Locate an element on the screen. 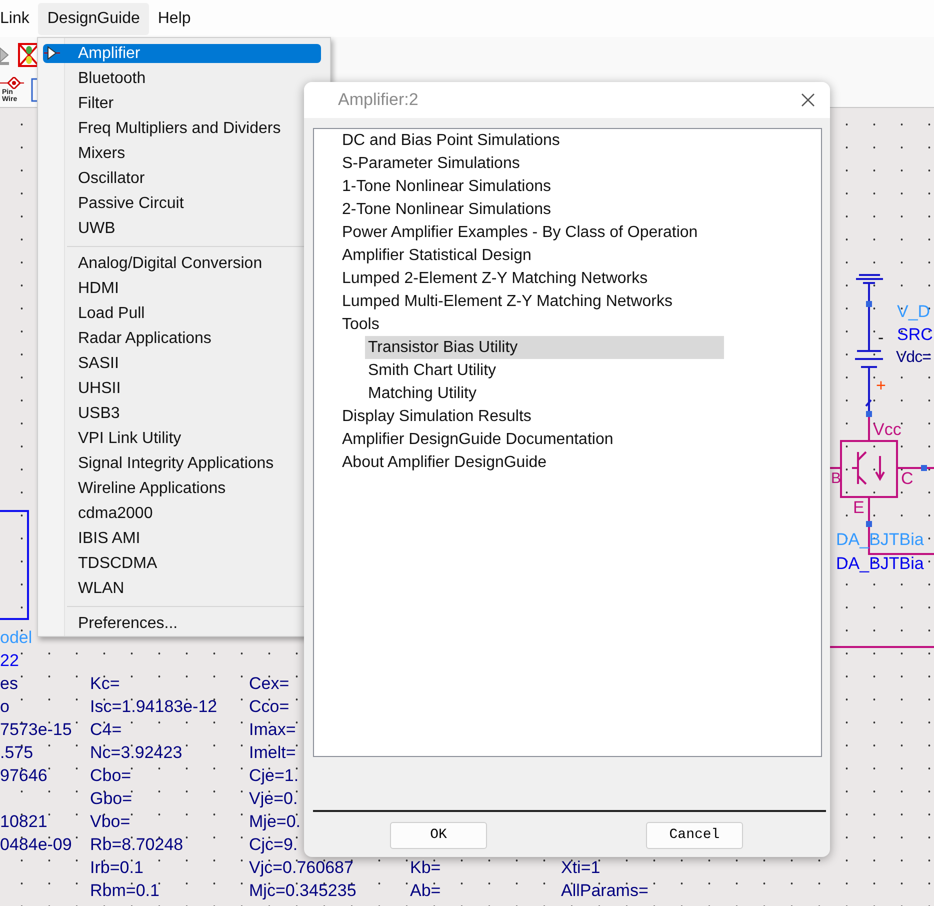  list-item: S-Parameter Simulations is located at coordinates (567, 163).